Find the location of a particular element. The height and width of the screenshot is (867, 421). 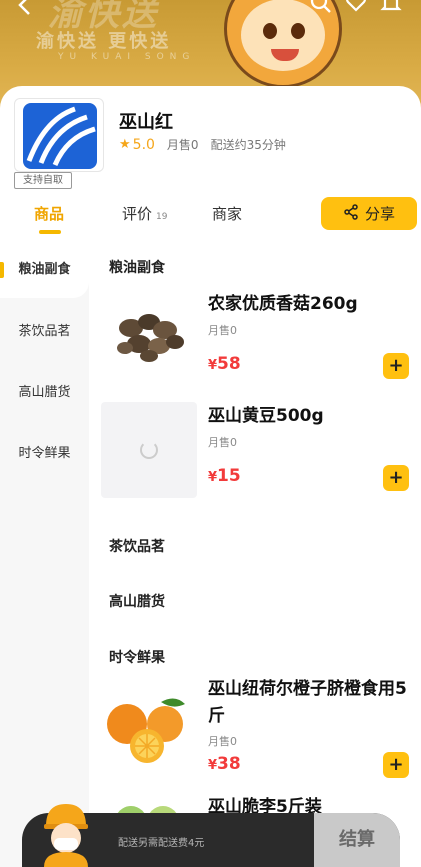

shop-meta: ★ 5.0 月售0 配送约35分钟 is located at coordinates (202, 144).